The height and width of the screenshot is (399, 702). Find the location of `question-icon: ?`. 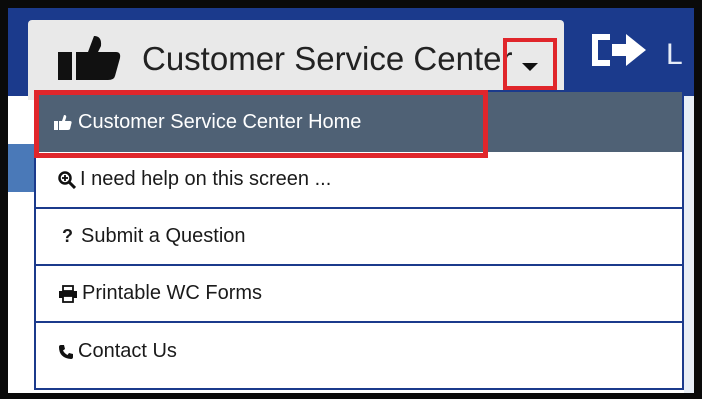

question-icon: ? is located at coordinates (67, 236).